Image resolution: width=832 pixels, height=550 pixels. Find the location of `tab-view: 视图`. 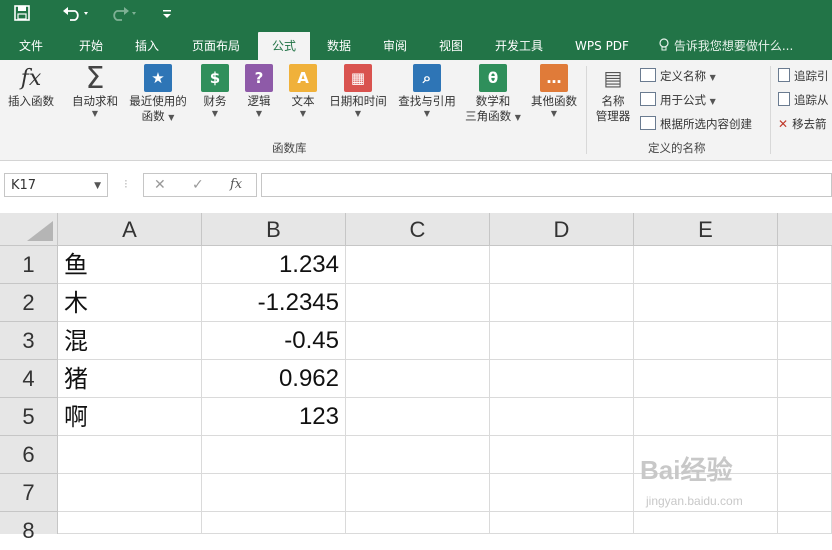

tab-view: 视图 is located at coordinates (451, 46).